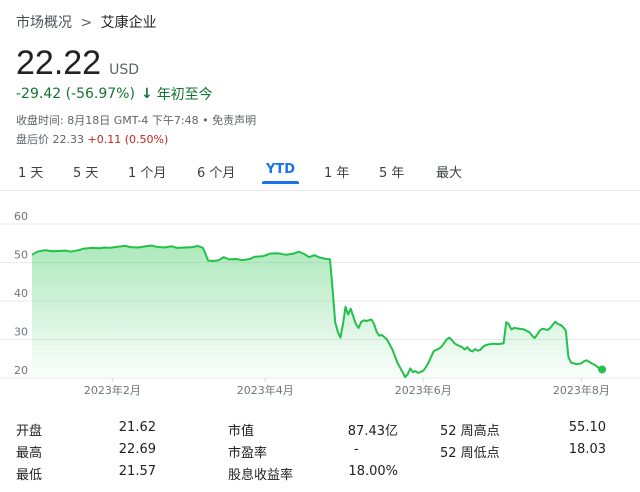 The width and height of the screenshot is (640, 492). What do you see at coordinates (320, 190) in the screenshot?
I see `tabs-divider` at bounding box center [320, 190].